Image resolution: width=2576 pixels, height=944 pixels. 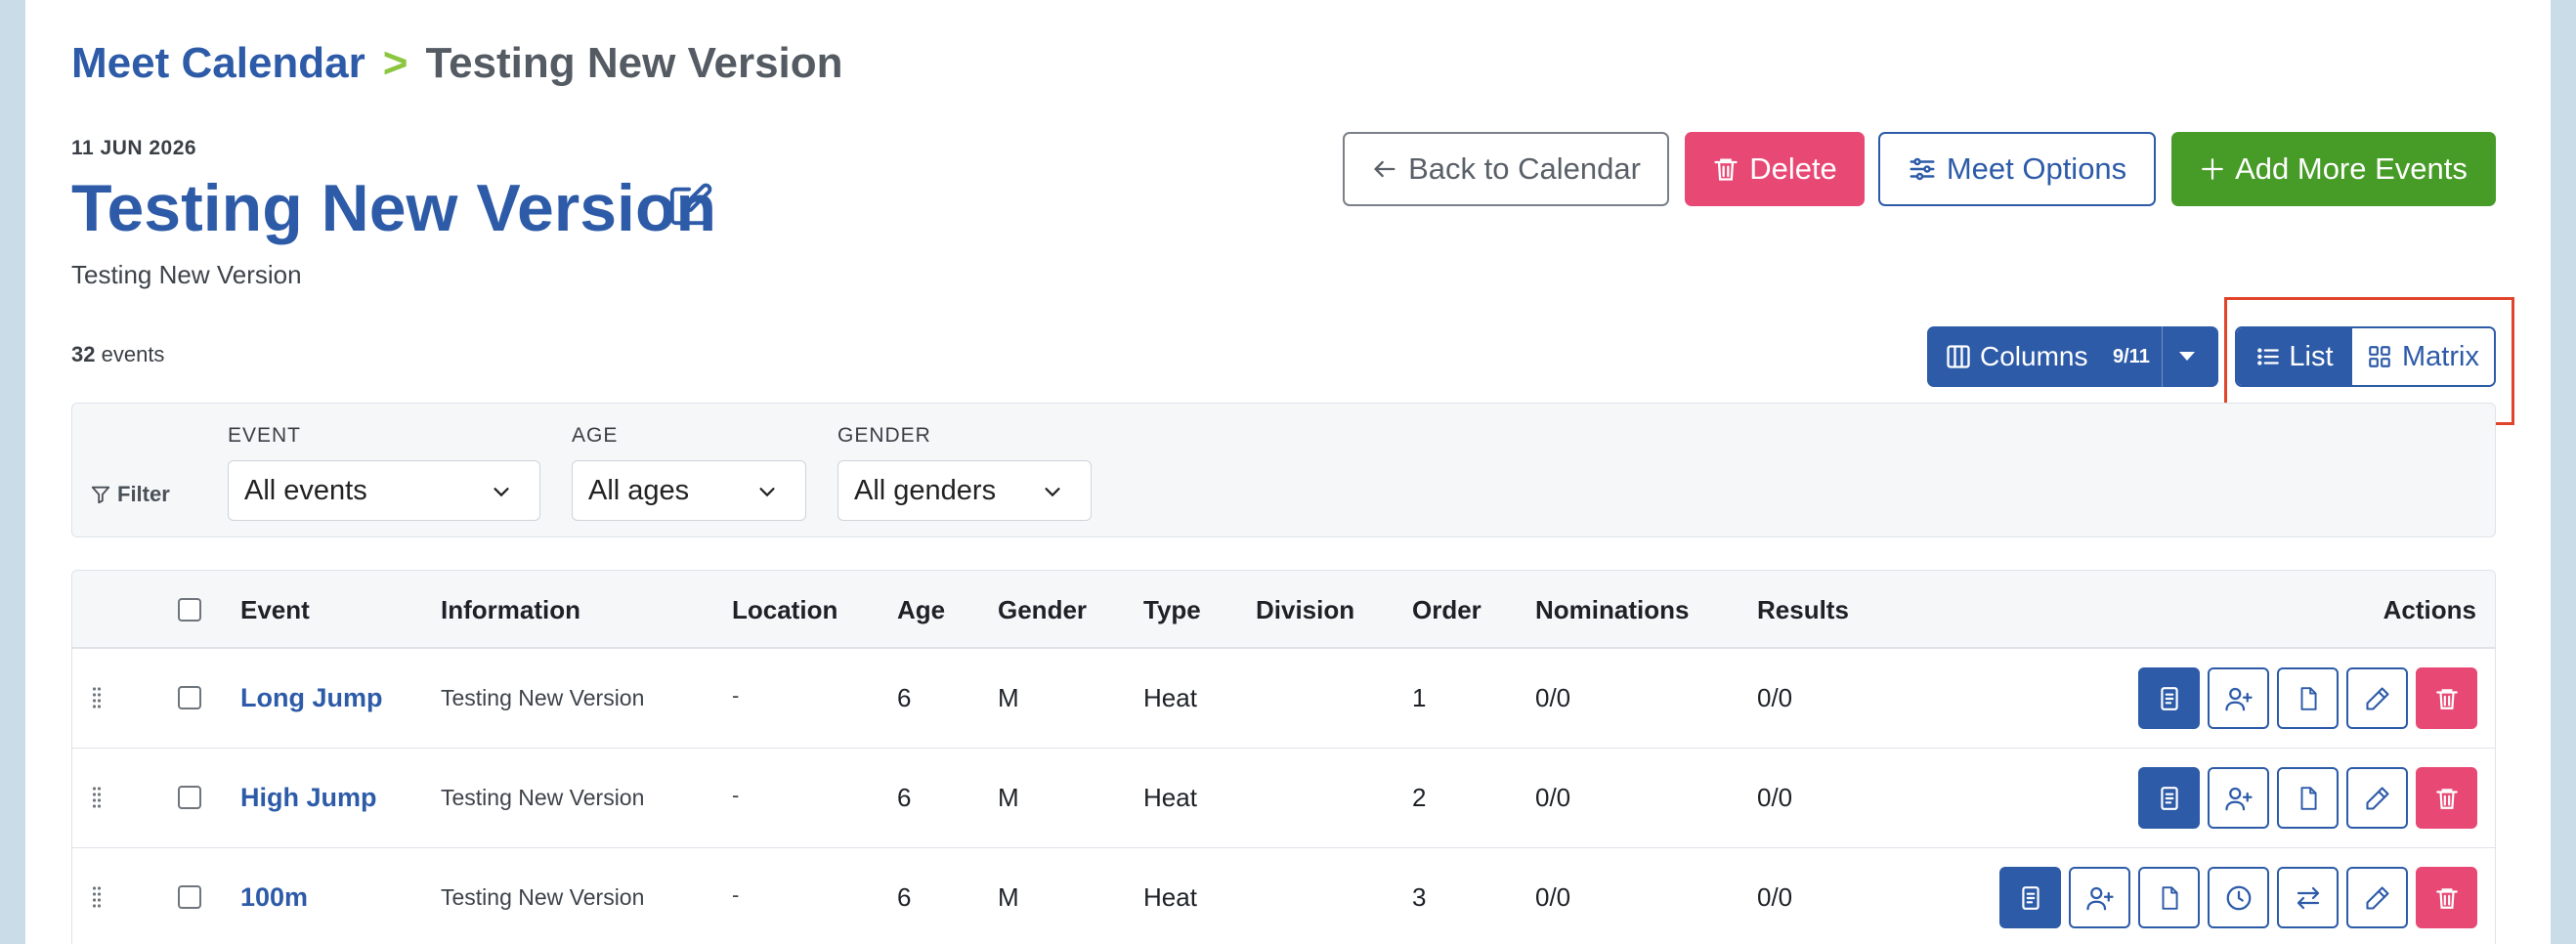 What do you see at coordinates (133, 354) in the screenshot?
I see `events-count-label: events` at bounding box center [133, 354].